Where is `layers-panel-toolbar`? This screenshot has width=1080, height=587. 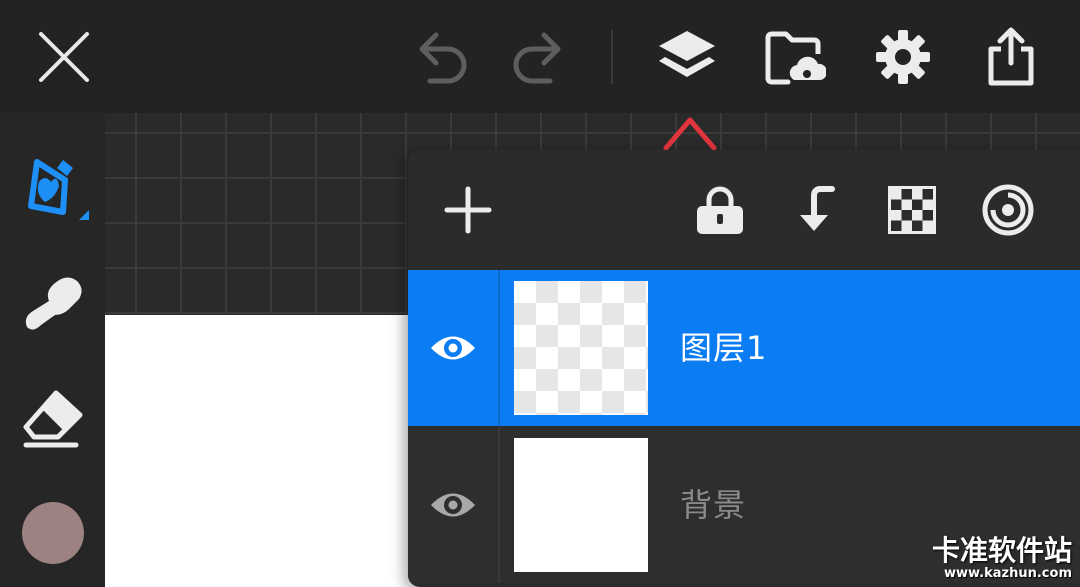 layers-panel-toolbar is located at coordinates (744, 210).